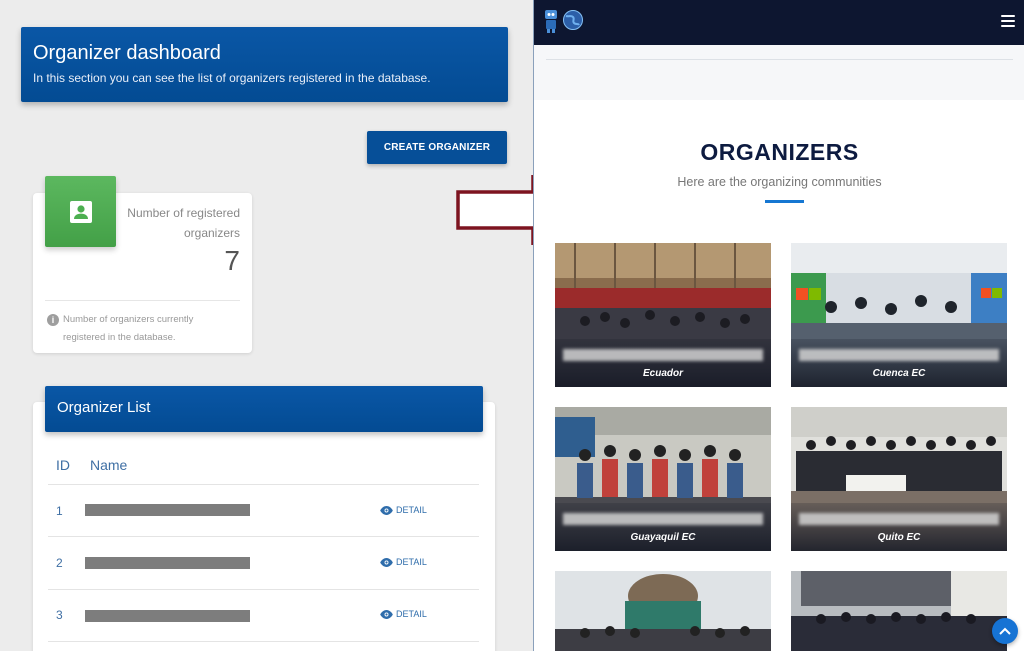  What do you see at coordinates (63, 465) in the screenshot?
I see `column-header-id: ID` at bounding box center [63, 465].